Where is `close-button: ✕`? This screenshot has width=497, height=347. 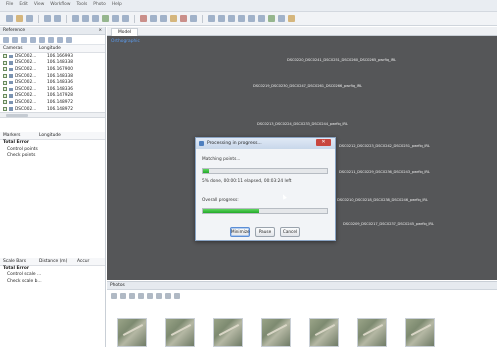
close-button: ✕ is located at coordinates (323, 142).